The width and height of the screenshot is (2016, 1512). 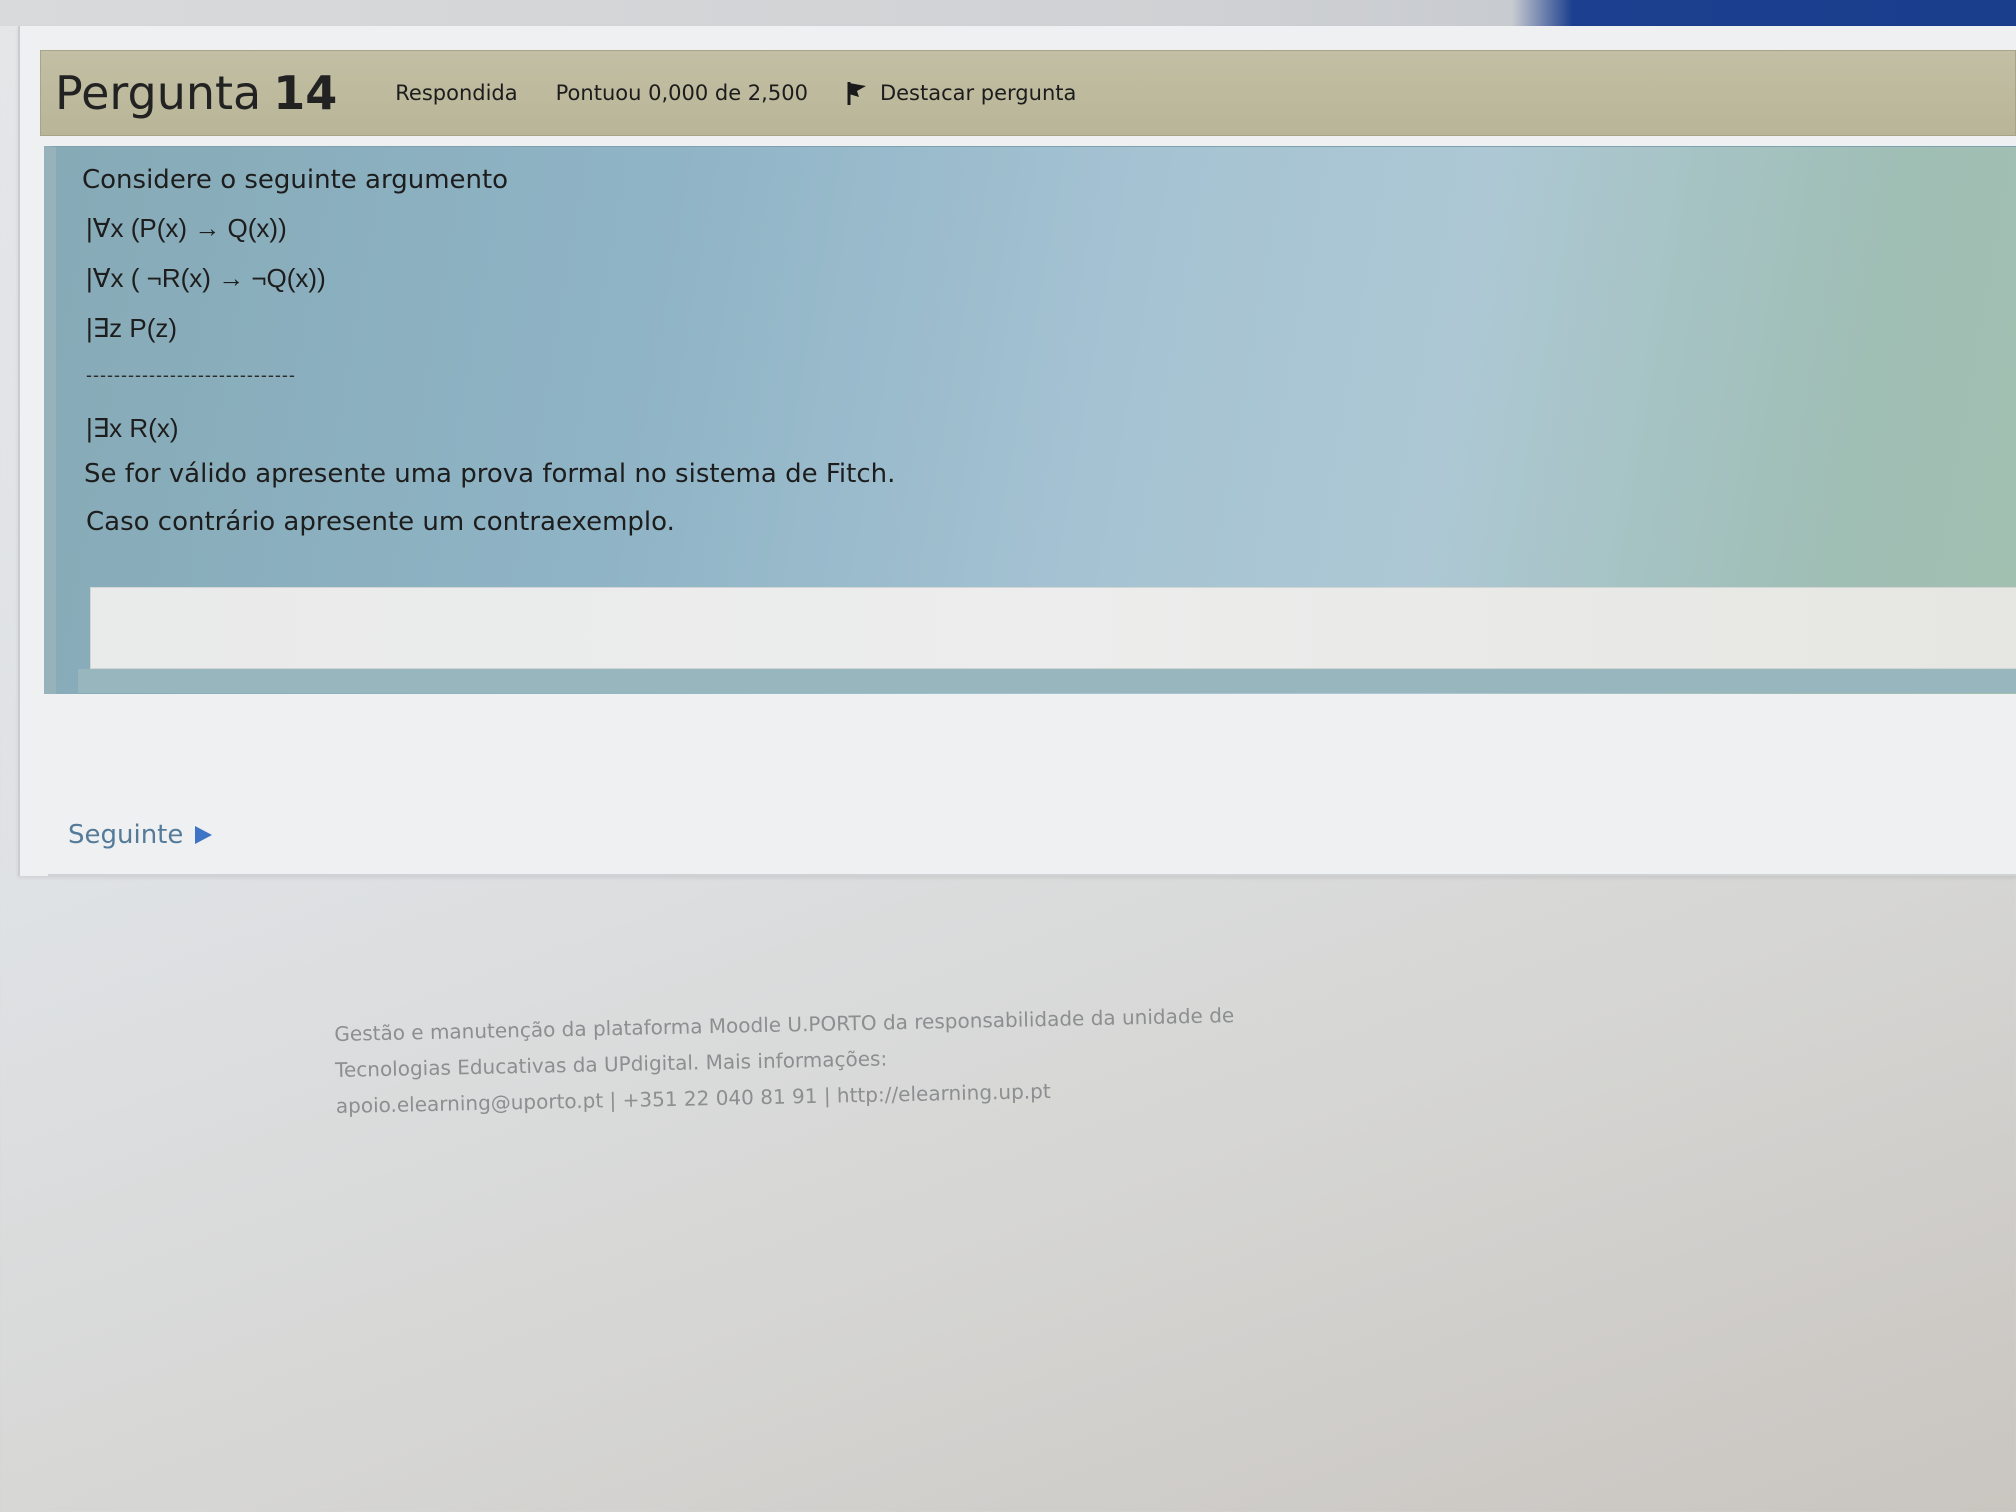 What do you see at coordinates (1032, 875) in the screenshot?
I see `card-bottom-divider` at bounding box center [1032, 875].